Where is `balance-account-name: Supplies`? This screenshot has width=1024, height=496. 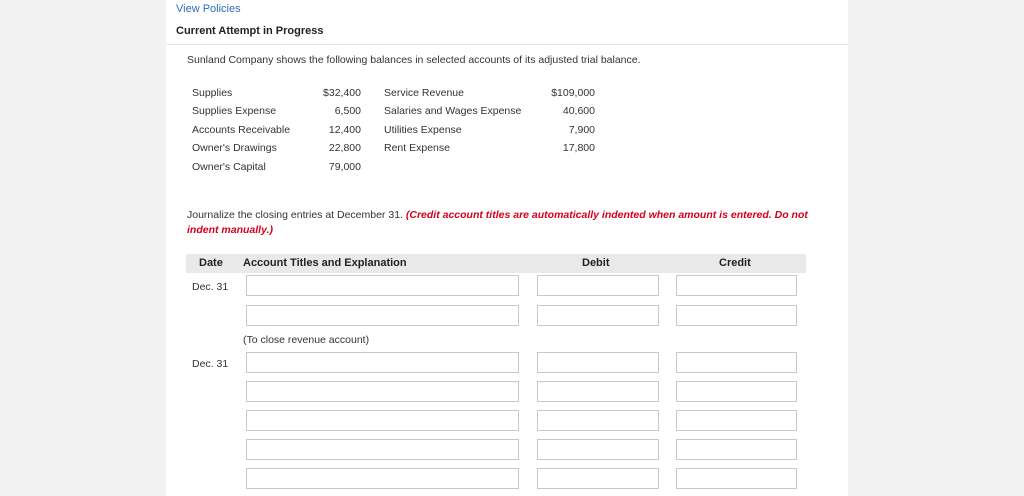 balance-account-name: Supplies is located at coordinates (212, 93).